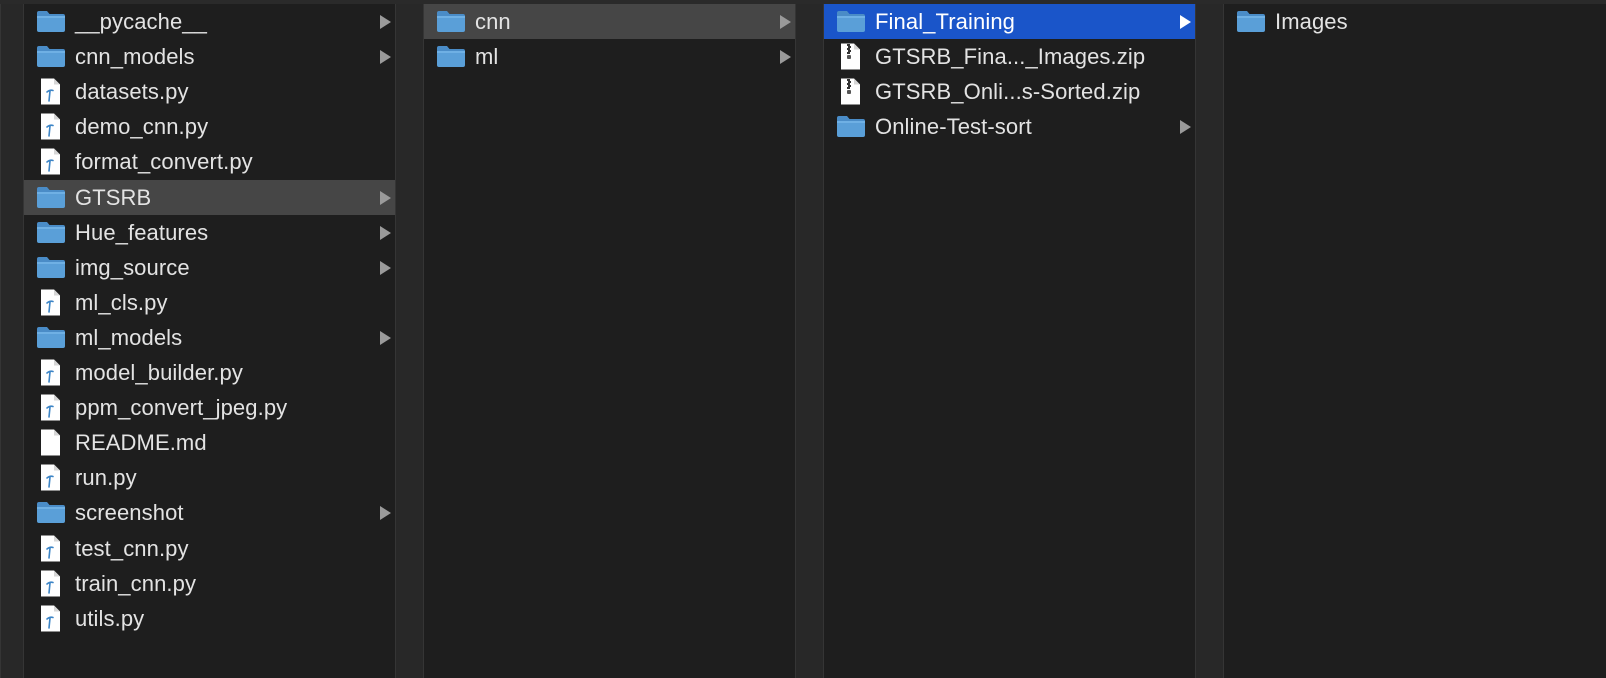 The height and width of the screenshot is (678, 1606). What do you see at coordinates (209, 442) in the screenshot?
I see `list-item-readme-md: README.md` at bounding box center [209, 442].